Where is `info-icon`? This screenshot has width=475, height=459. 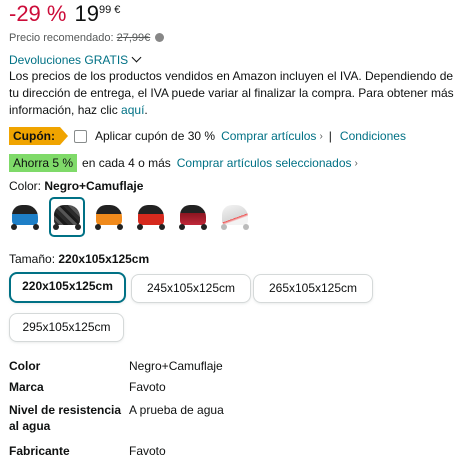 info-icon is located at coordinates (160, 37).